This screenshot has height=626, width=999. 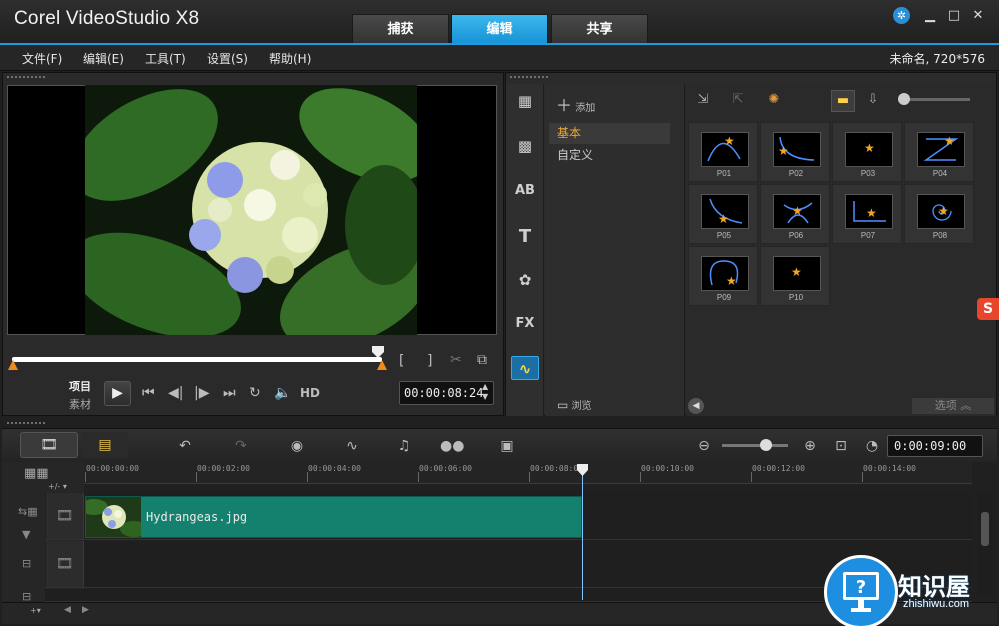 What do you see at coordinates (723, 152) in the screenshot?
I see `path-item-p01: ★ P01` at bounding box center [723, 152].